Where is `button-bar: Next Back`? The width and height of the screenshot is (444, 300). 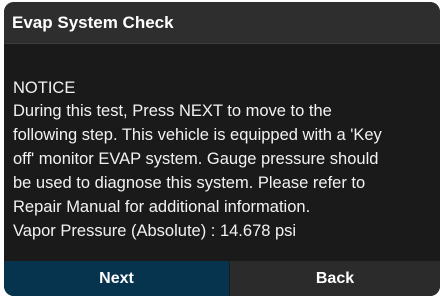 button-bar: Next Back is located at coordinates (222, 278).